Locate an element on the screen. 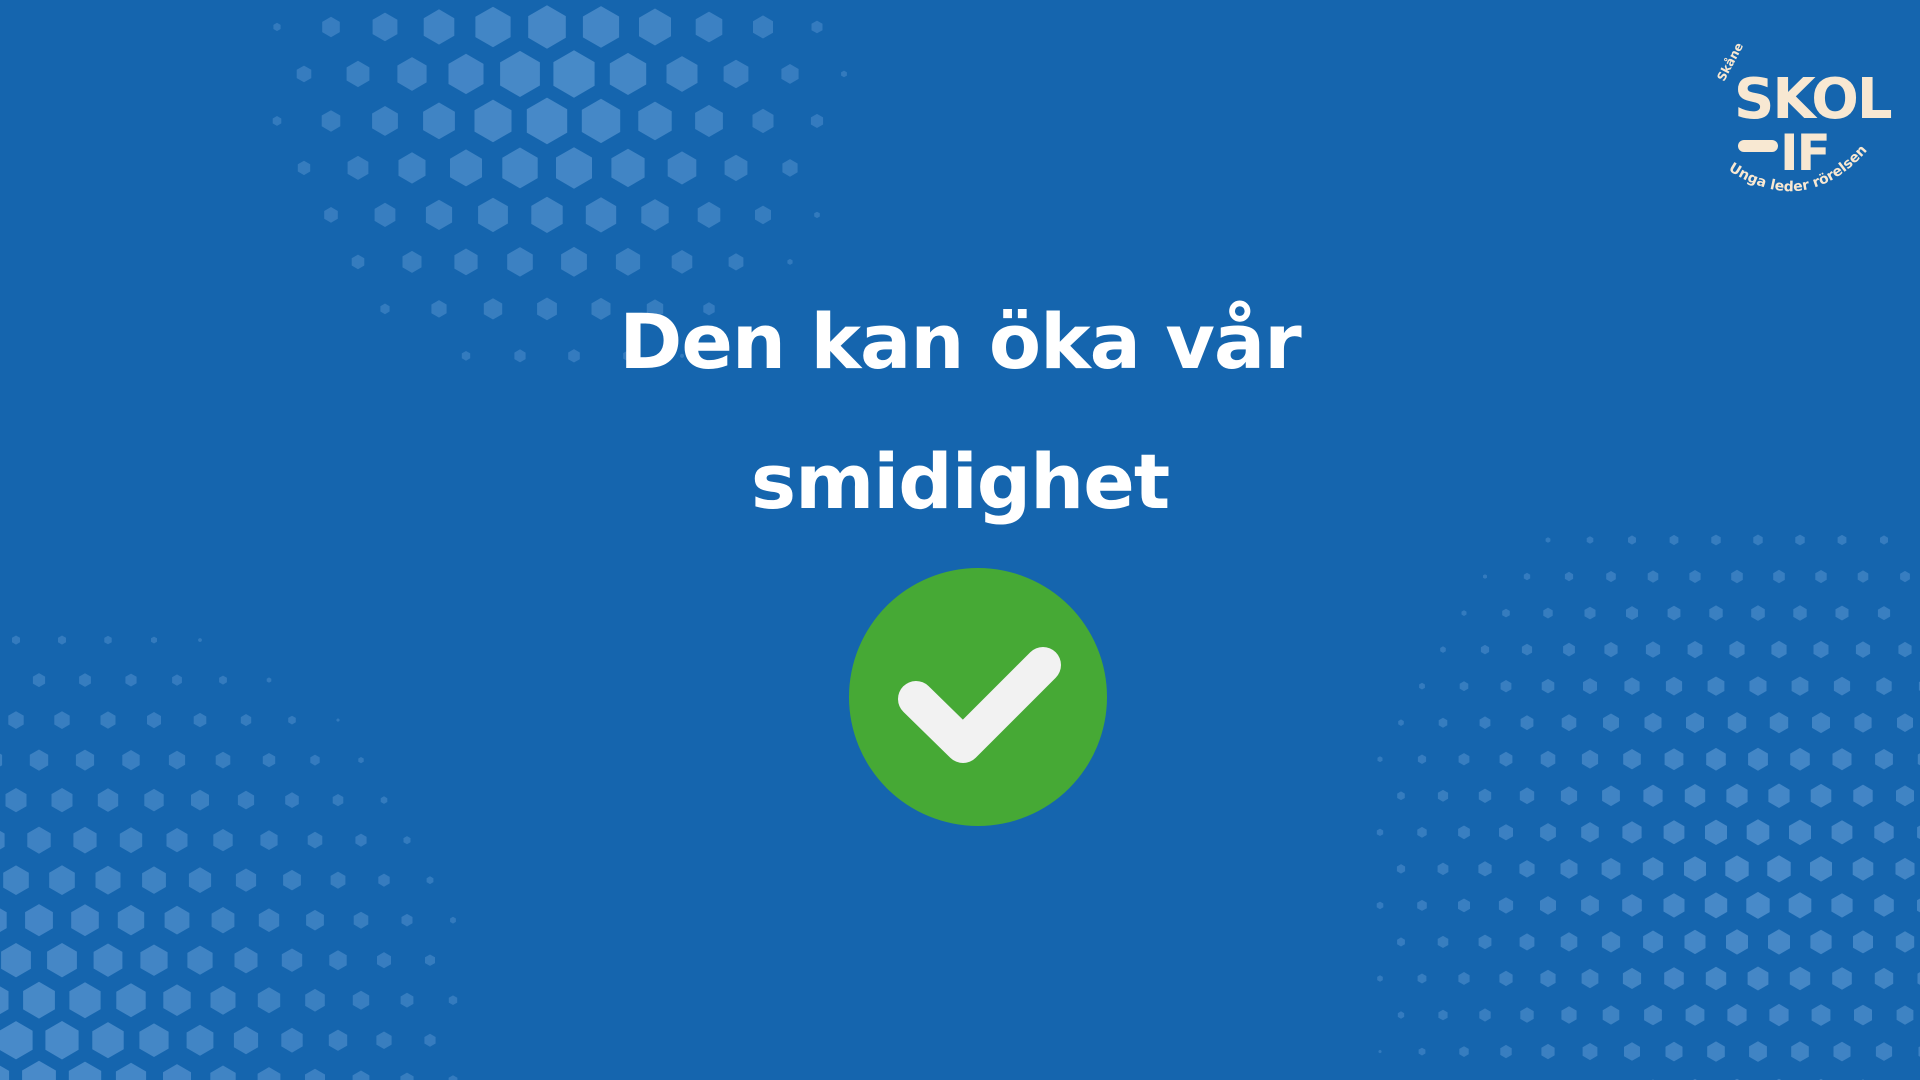 Image resolution: width=1920 pixels, height=1080 pixels. check-circle-icon is located at coordinates (978, 697).